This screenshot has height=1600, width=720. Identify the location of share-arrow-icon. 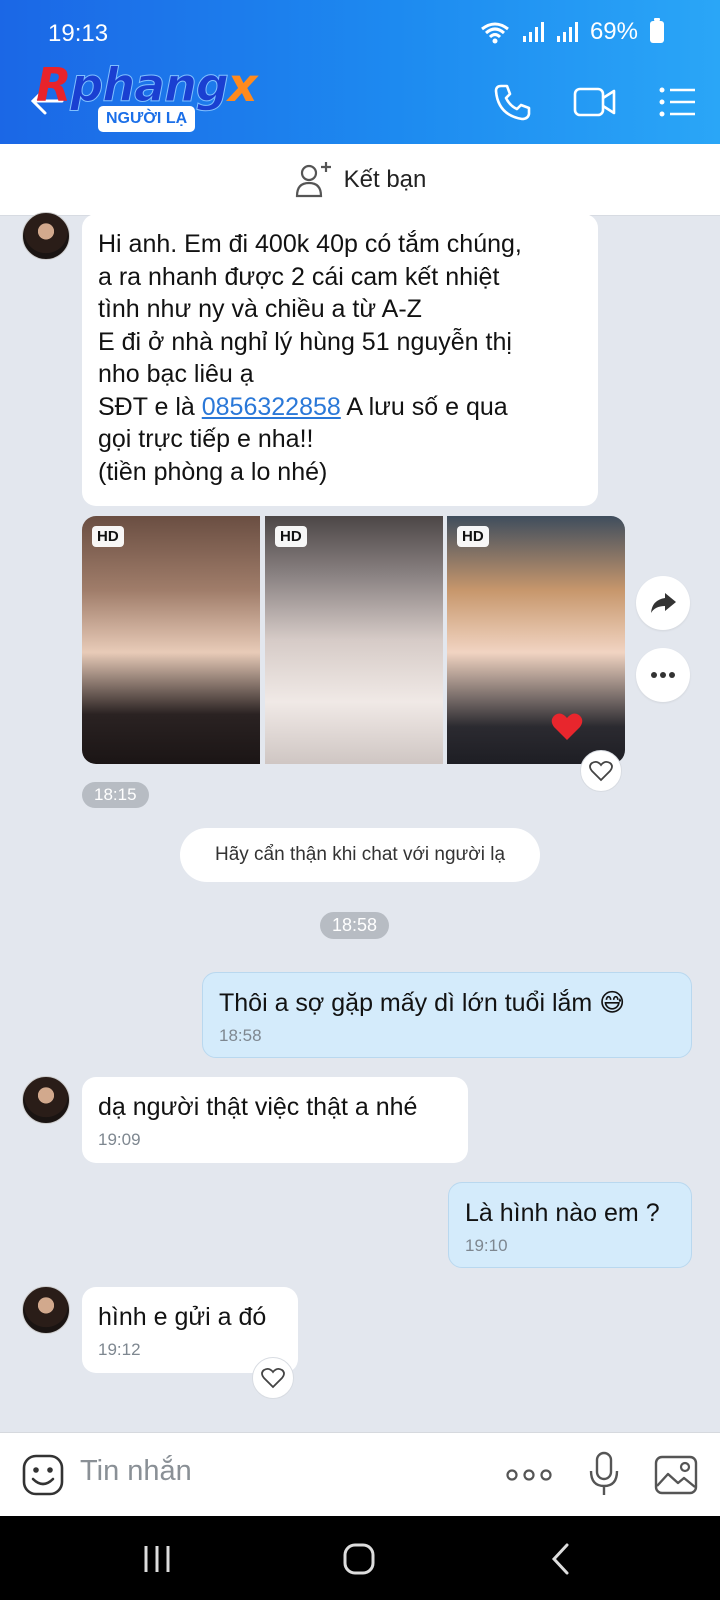
(663, 603).